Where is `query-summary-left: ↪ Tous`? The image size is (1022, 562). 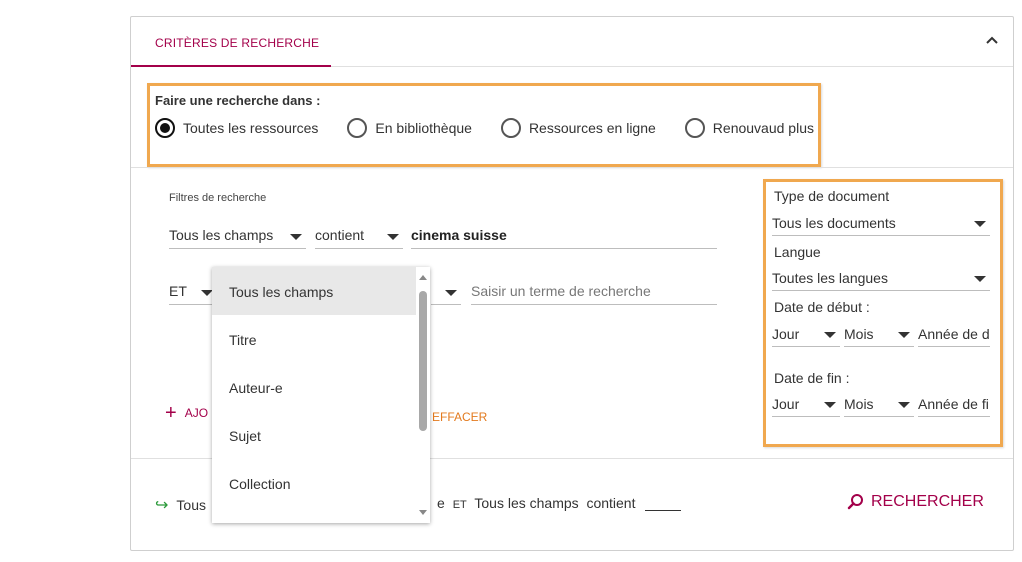 query-summary-left: ↪ Tous is located at coordinates (180, 505).